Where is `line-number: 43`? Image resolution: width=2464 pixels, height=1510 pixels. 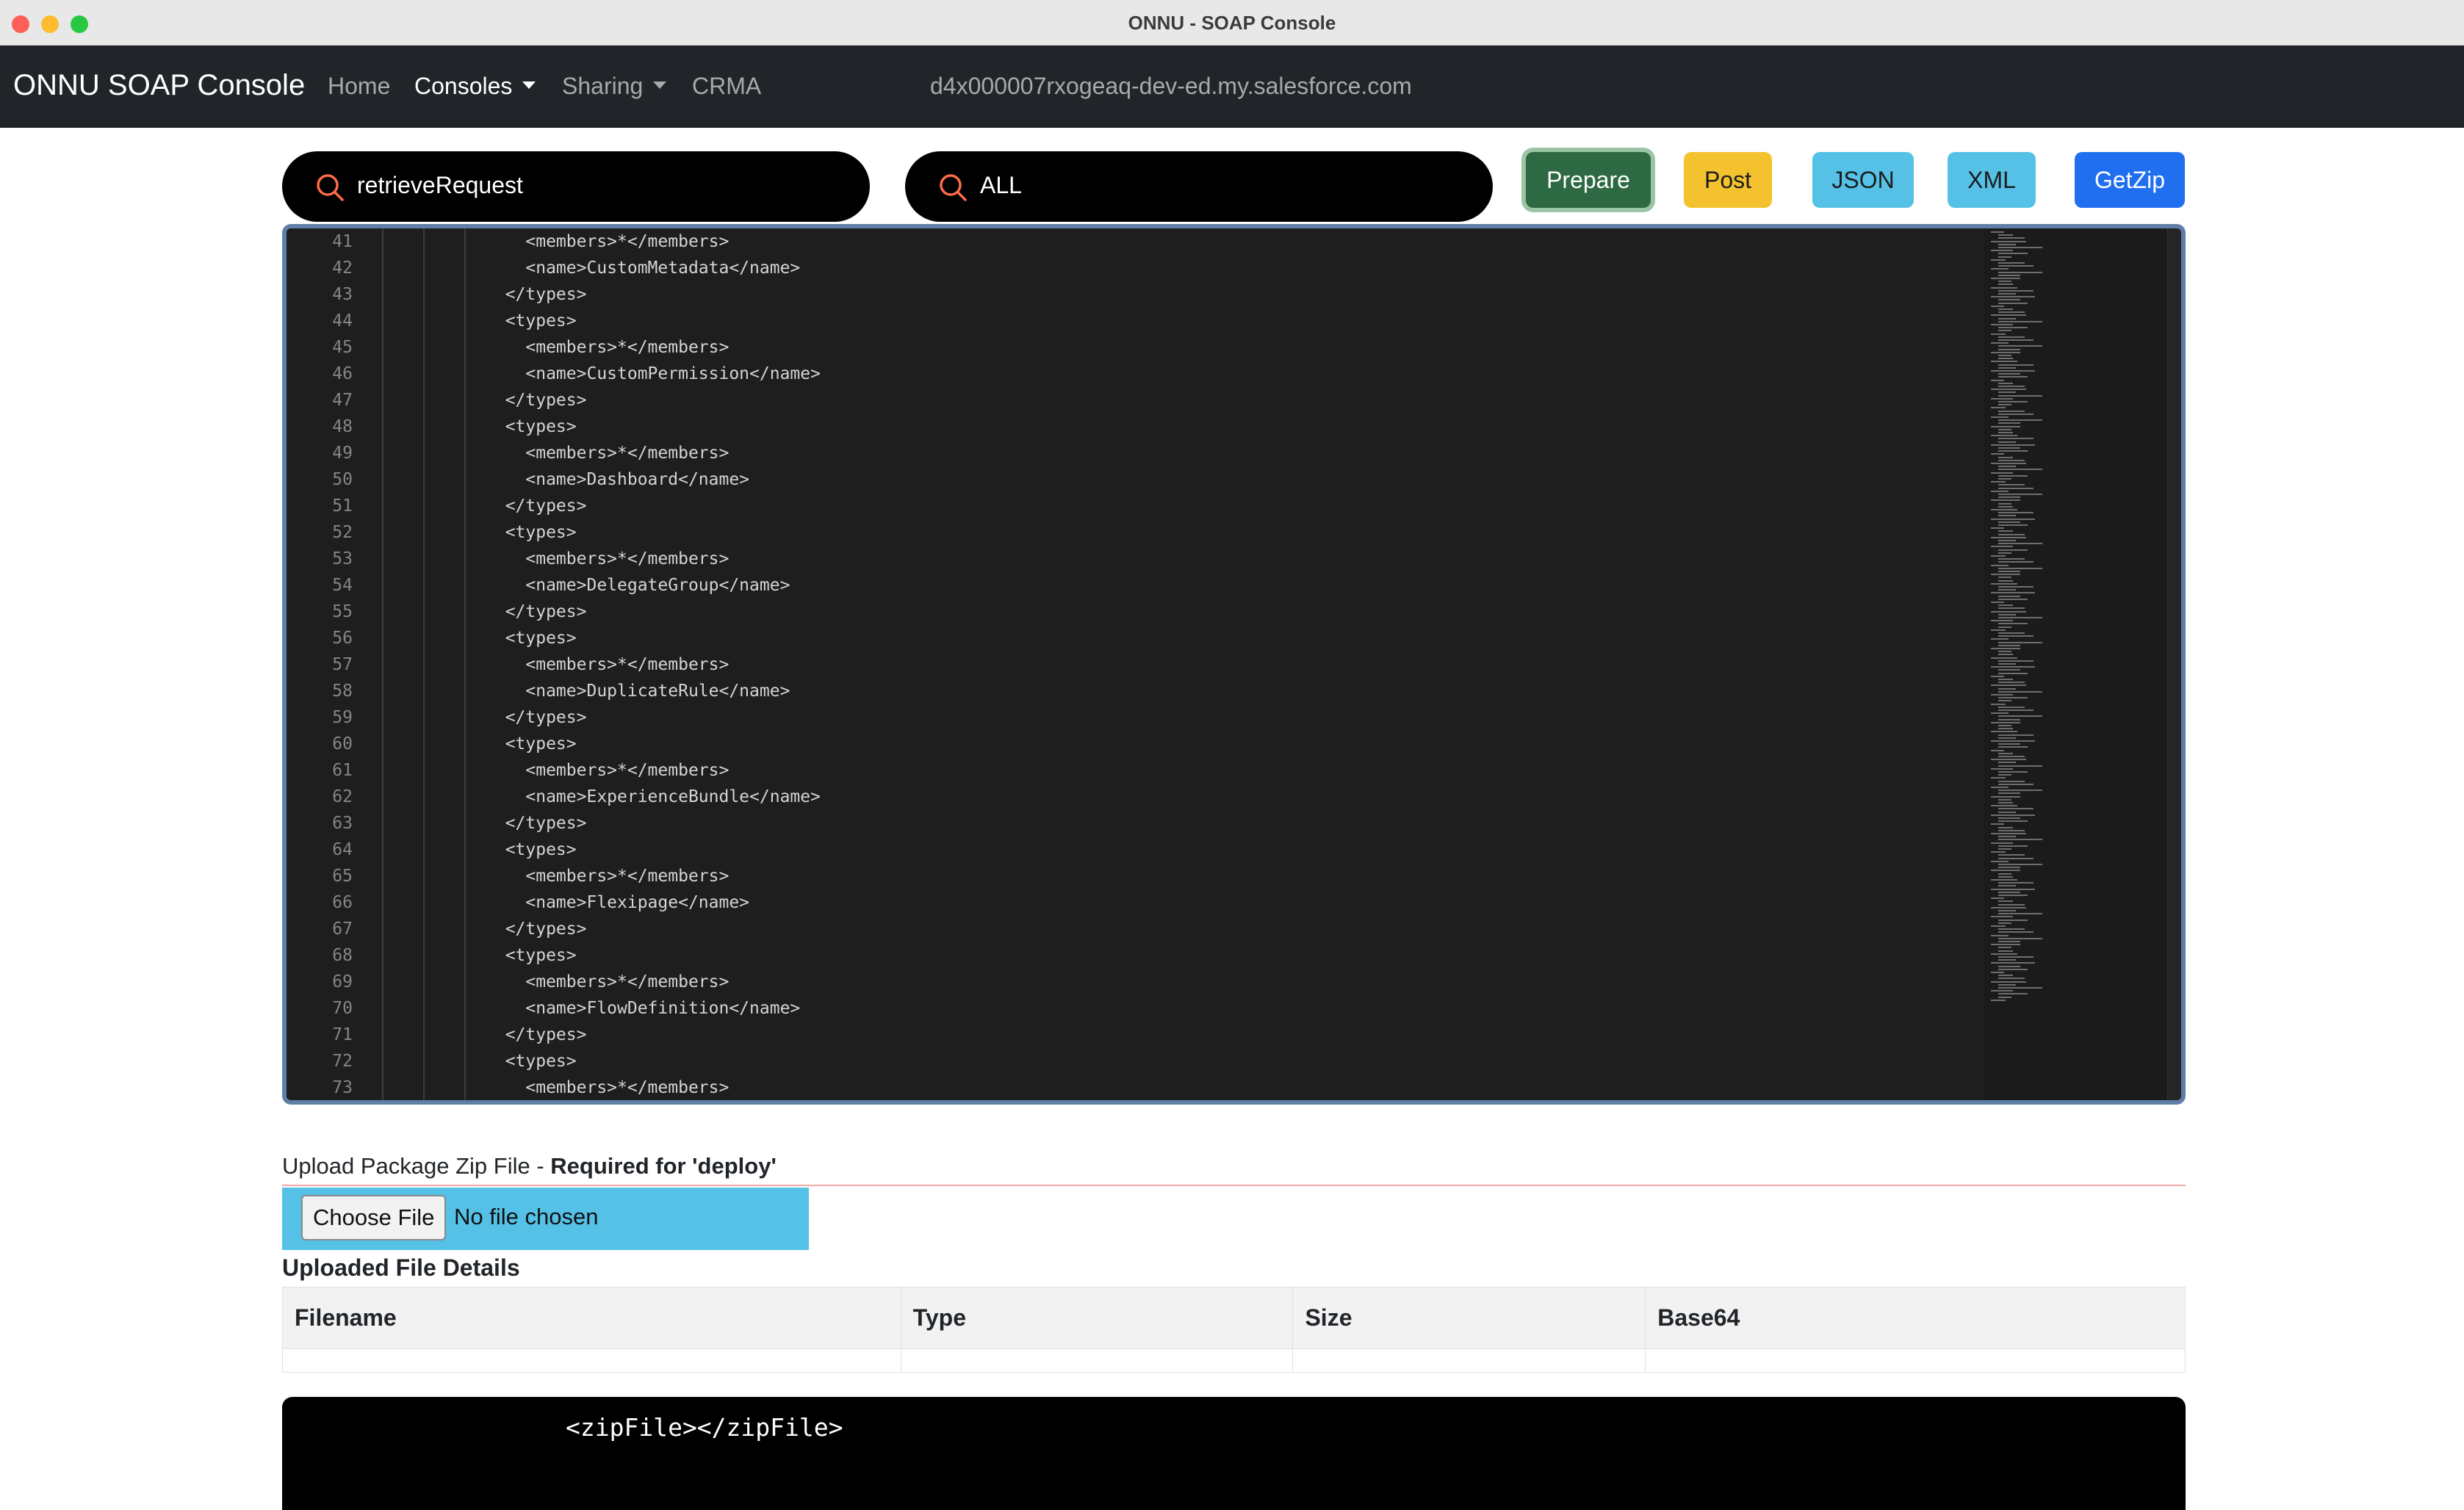
line-number: 43 is located at coordinates (342, 294).